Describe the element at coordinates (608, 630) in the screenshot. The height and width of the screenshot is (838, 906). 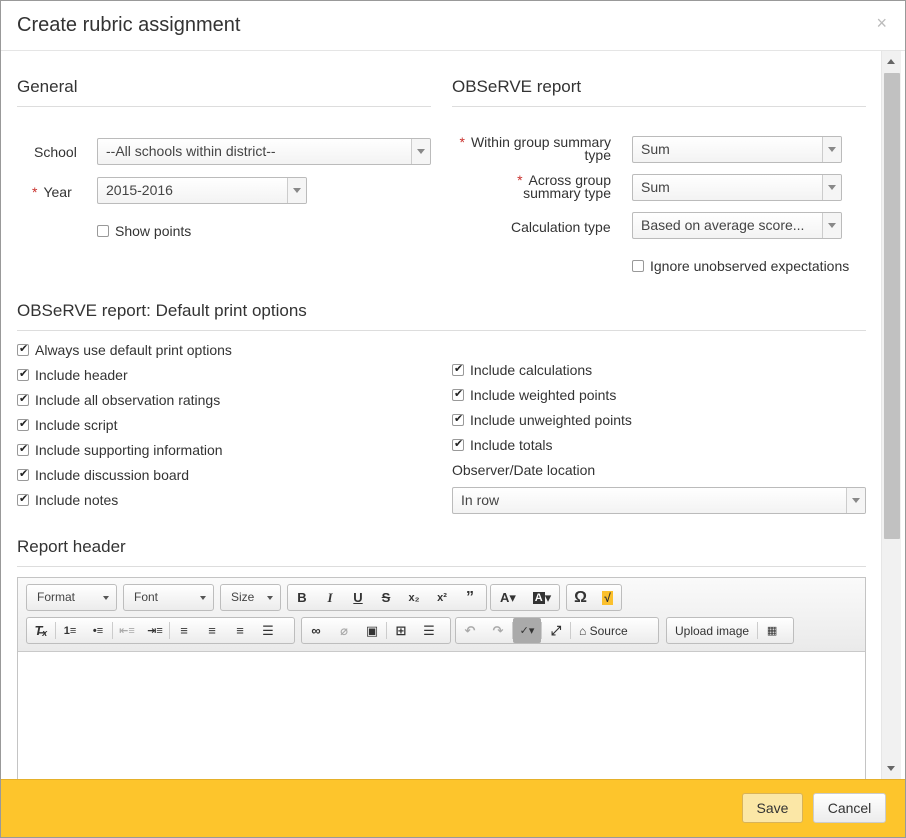
I see `source-label: Source` at that location.